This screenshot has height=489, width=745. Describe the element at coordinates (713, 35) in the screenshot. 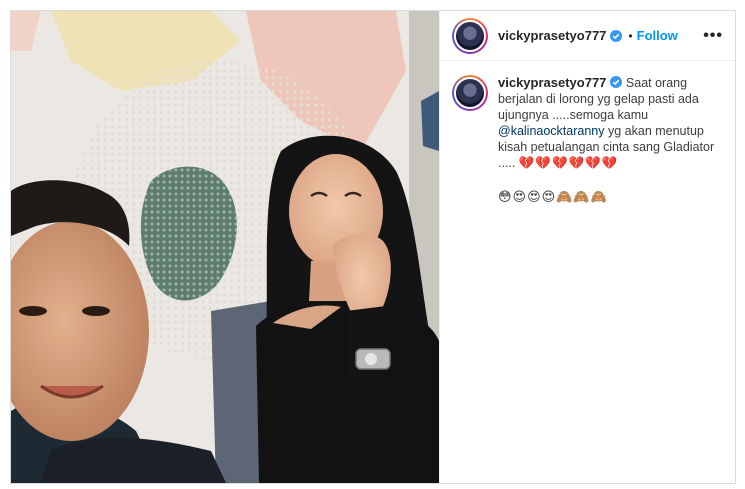

I see `more-options-icon: •••` at that location.